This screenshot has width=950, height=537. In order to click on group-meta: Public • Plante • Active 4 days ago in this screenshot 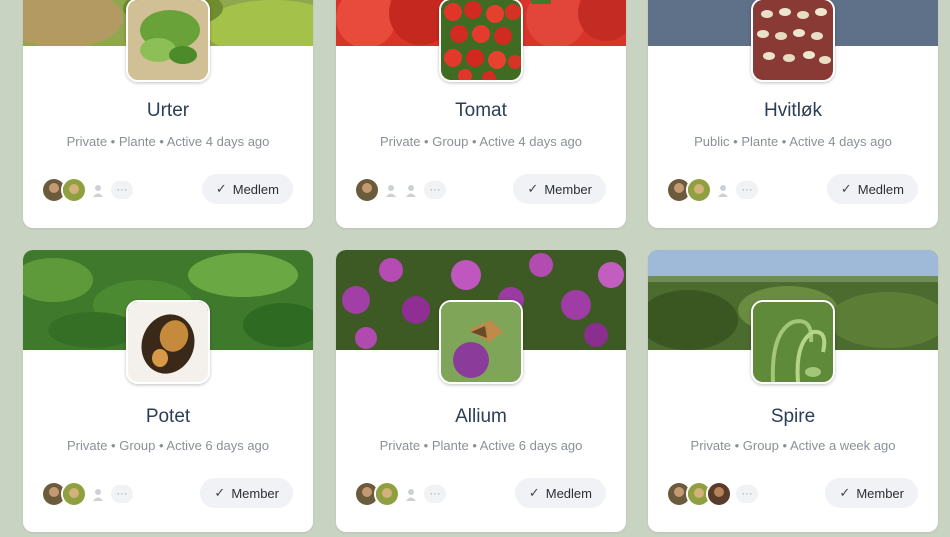, I will do `click(793, 141)`.